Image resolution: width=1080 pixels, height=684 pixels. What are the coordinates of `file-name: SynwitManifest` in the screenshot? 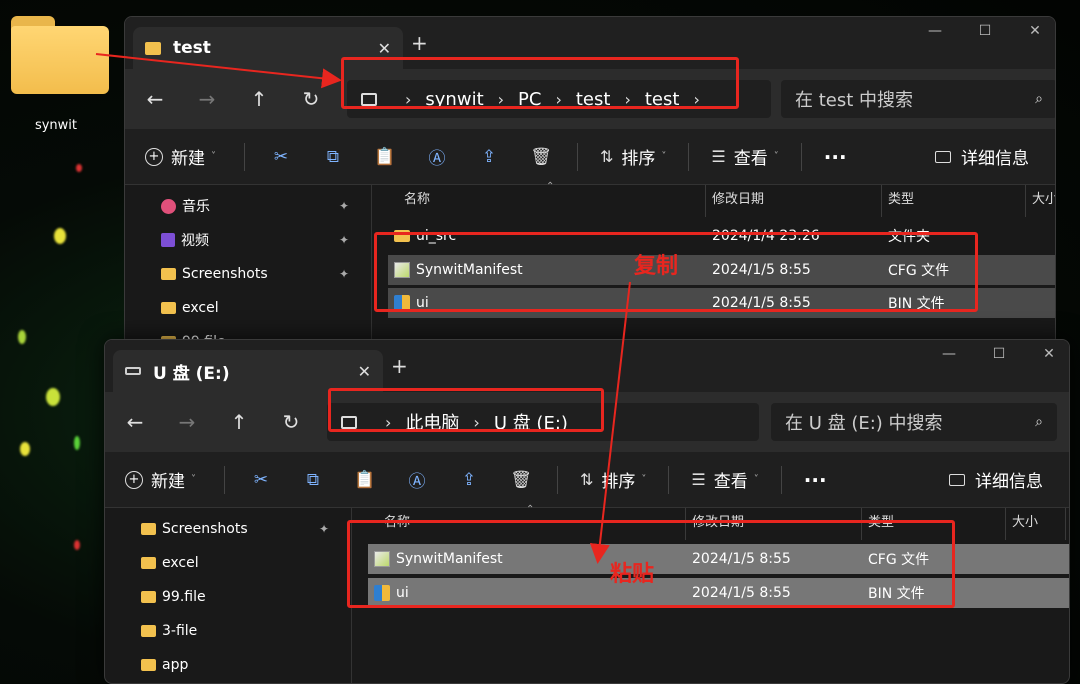 It's located at (449, 559).